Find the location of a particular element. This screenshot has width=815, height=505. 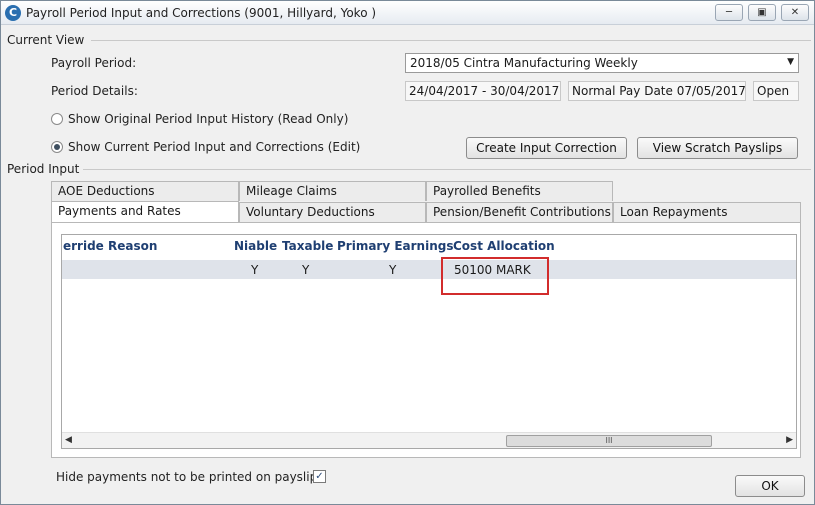

app-logo-icon: C is located at coordinates (13, 13).